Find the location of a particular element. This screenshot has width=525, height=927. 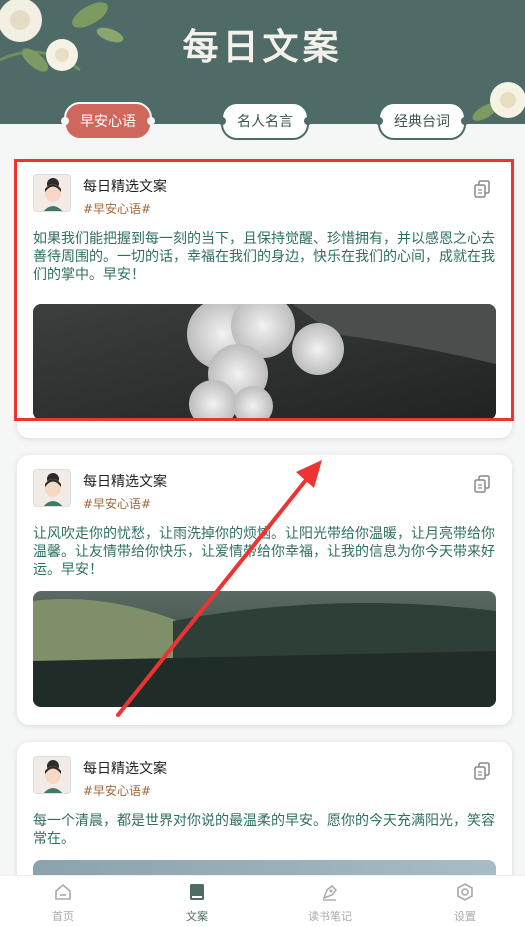

tab-famous-quotes: 名人名言 is located at coordinates (265, 121).